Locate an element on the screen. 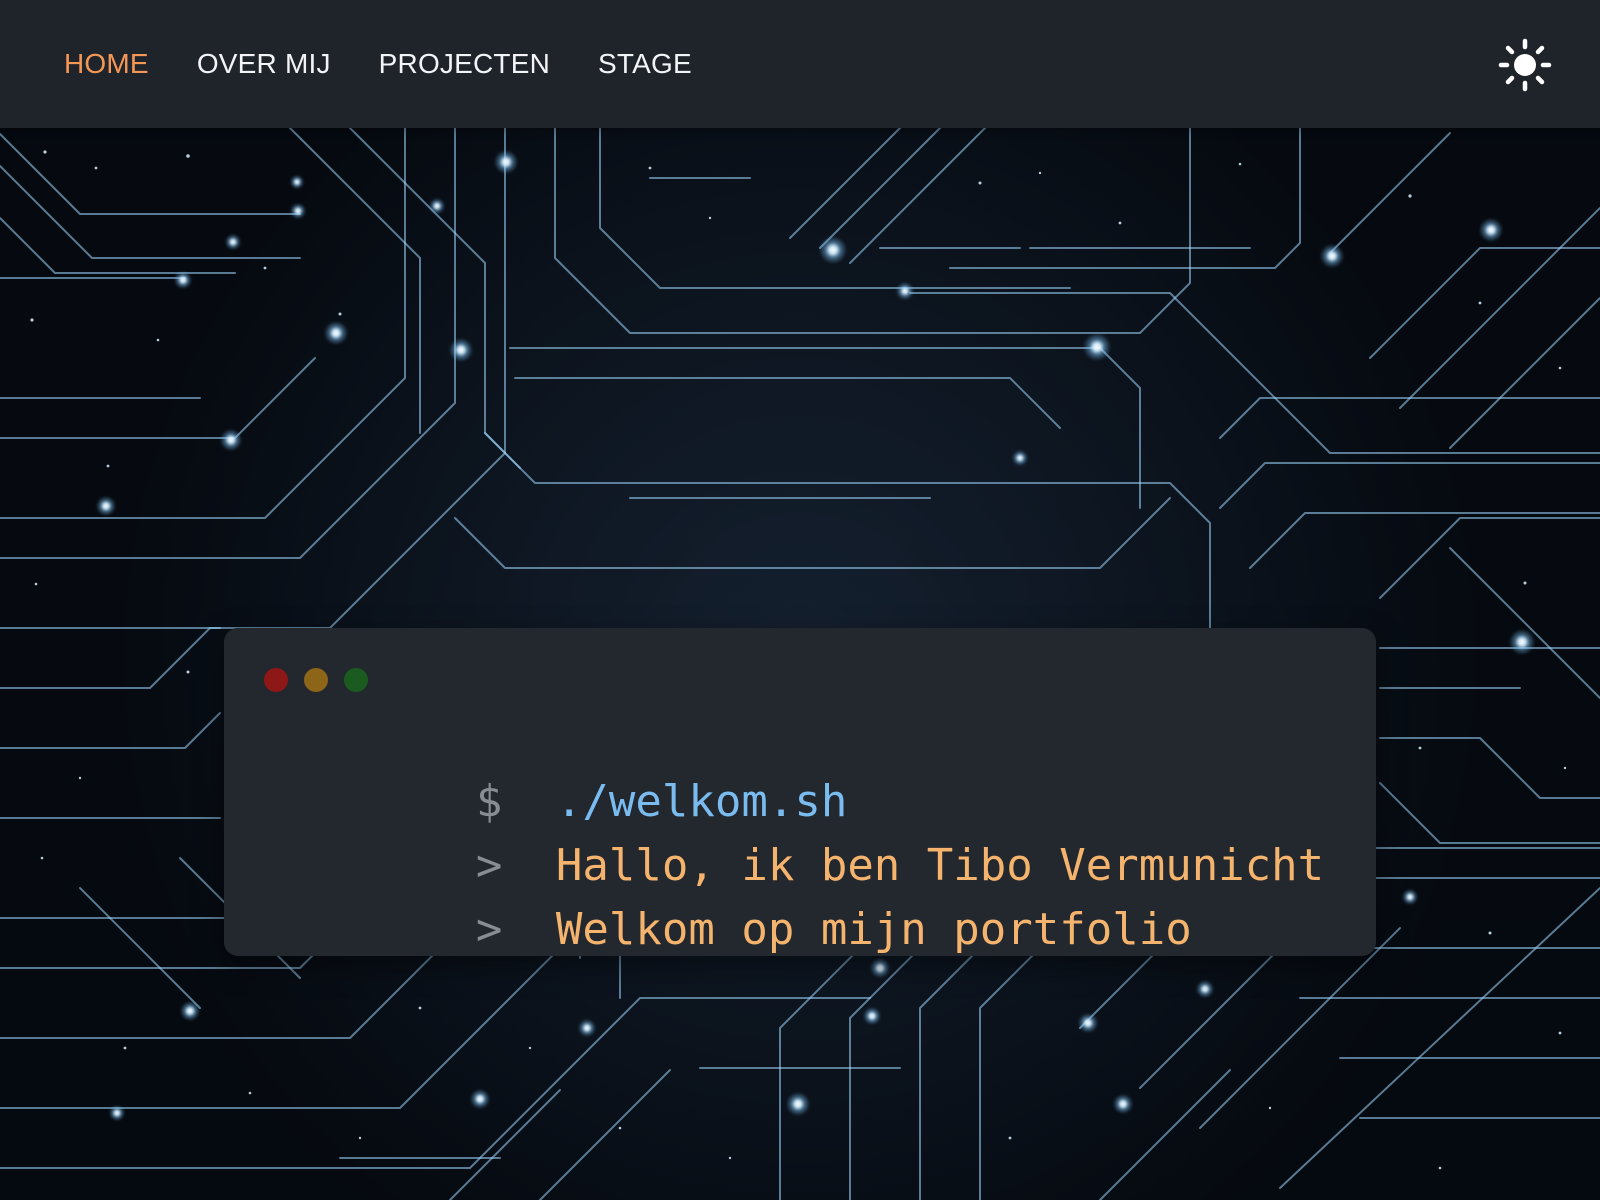  window-controls is located at coordinates (316, 680).